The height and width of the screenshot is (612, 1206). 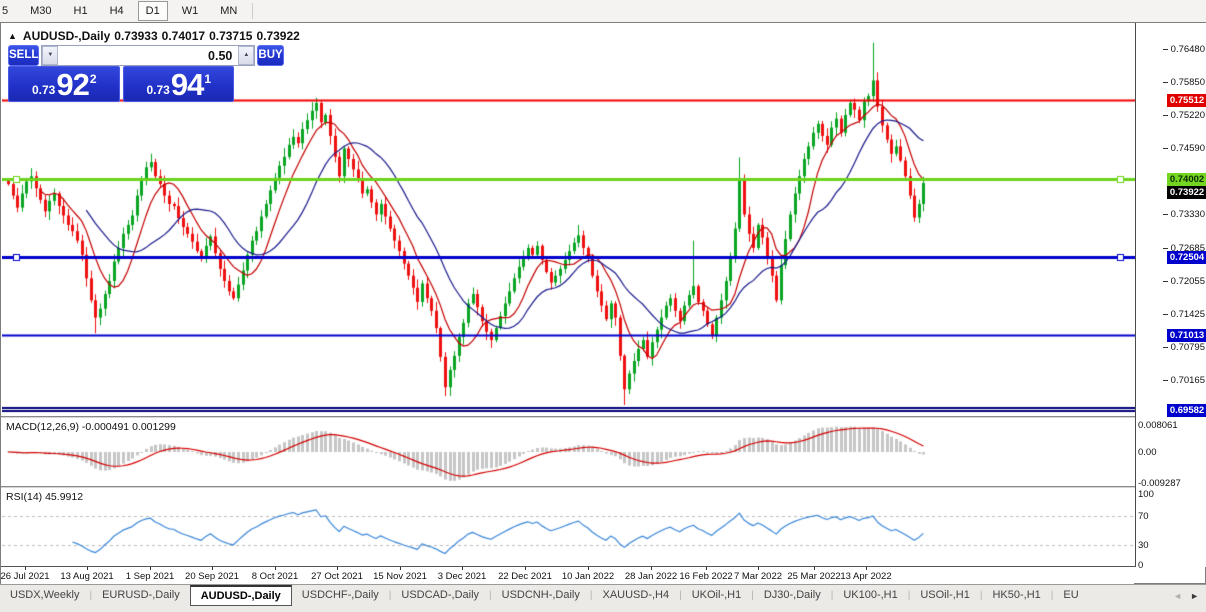 I want to click on date-label: 27 Oct 2021, so click(x=337, y=576).